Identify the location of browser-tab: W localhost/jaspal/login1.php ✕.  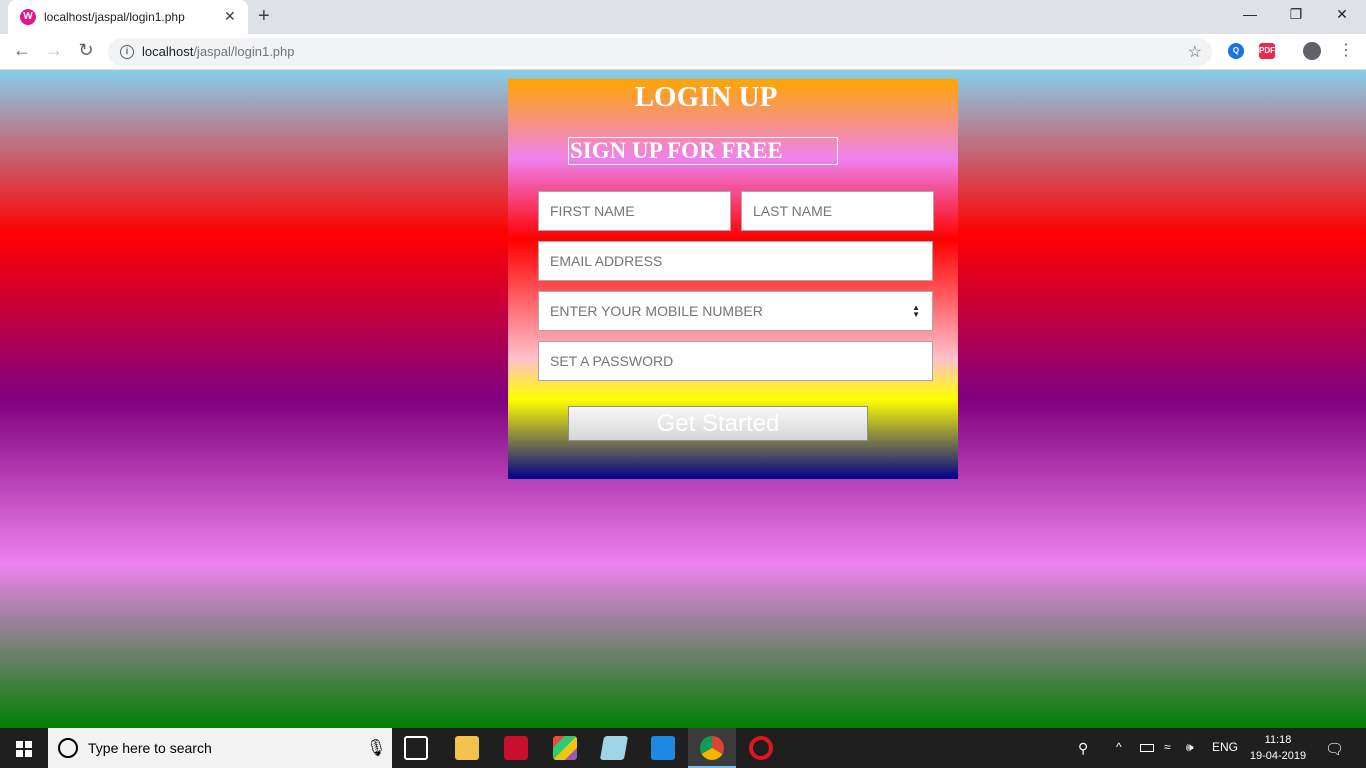
(128, 17).